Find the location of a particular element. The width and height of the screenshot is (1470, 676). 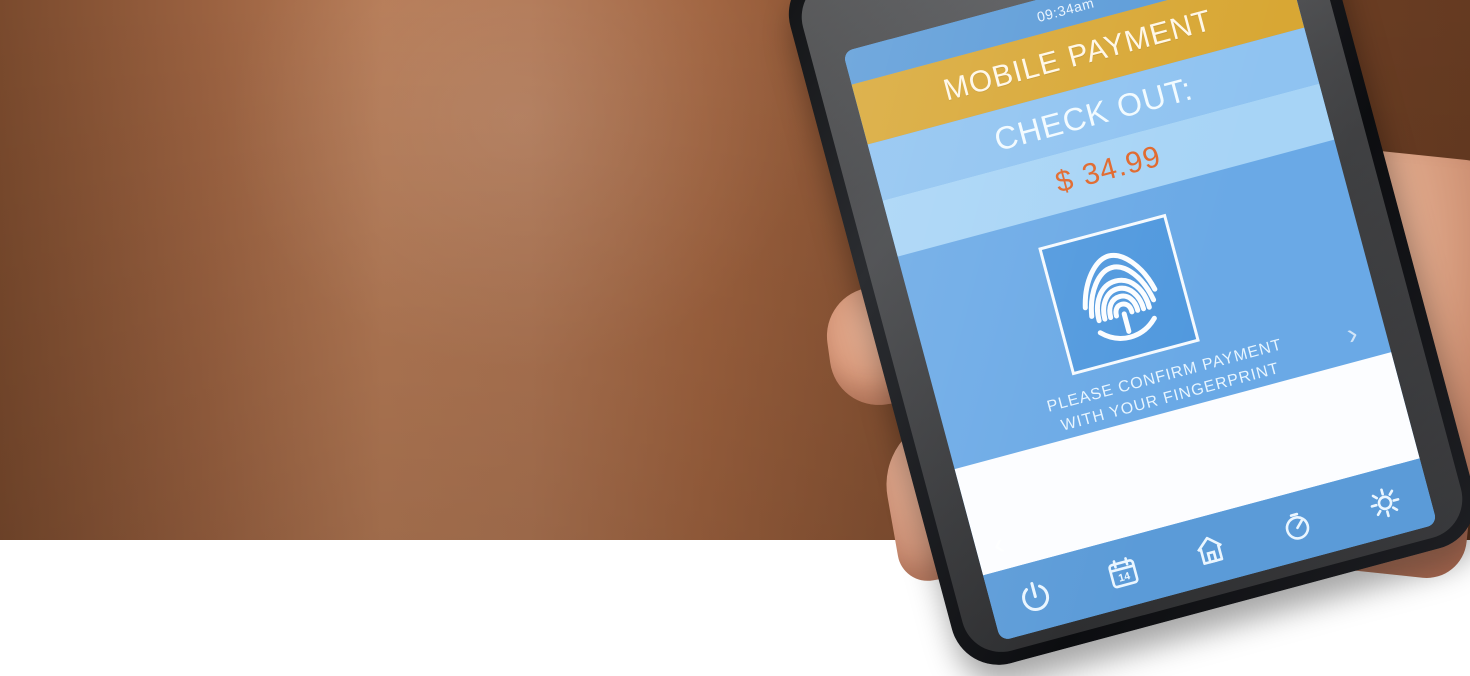

power-button is located at coordinates (1035, 596).